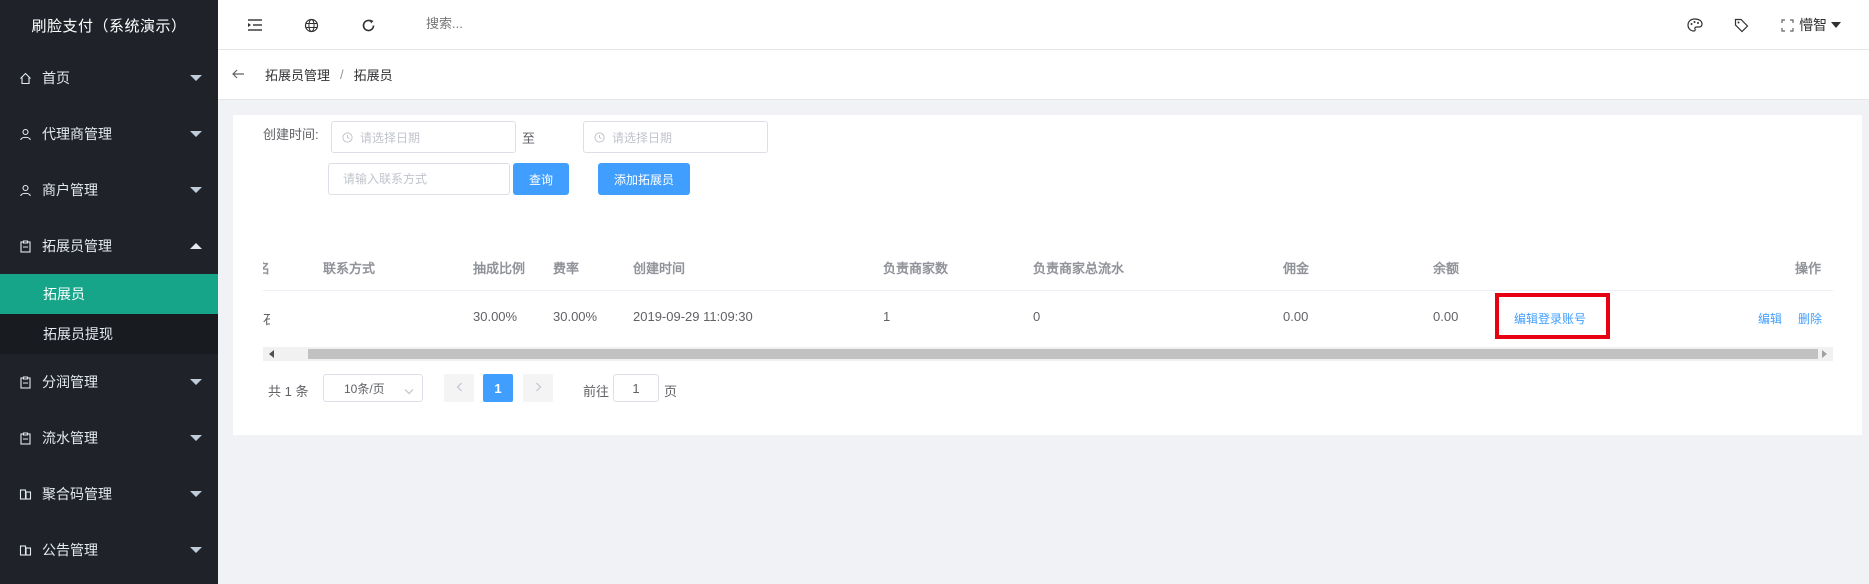 The image size is (1869, 584). I want to click on cell-merchant-count: 1, so click(887, 316).